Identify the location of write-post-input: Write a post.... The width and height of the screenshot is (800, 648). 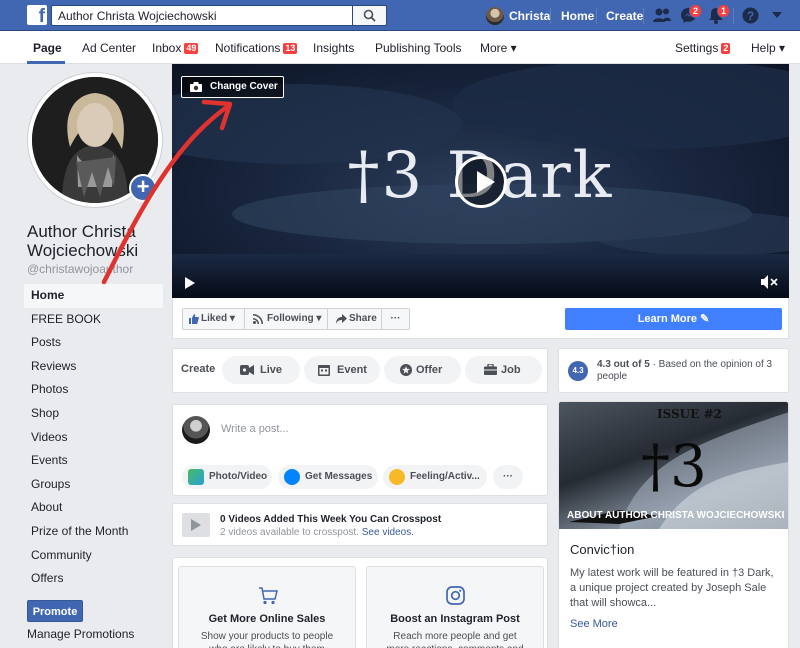
(255, 429).